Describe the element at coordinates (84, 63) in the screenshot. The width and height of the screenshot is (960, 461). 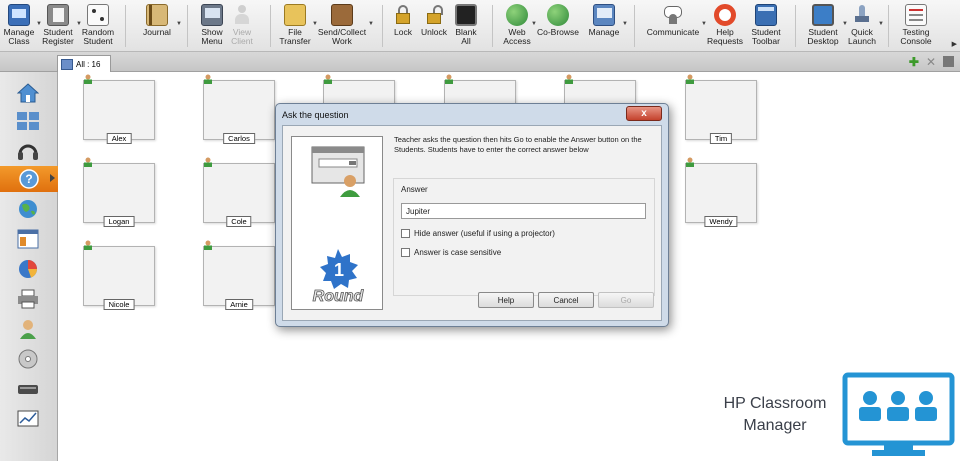
I see `tab-all-students: All : 16` at that location.